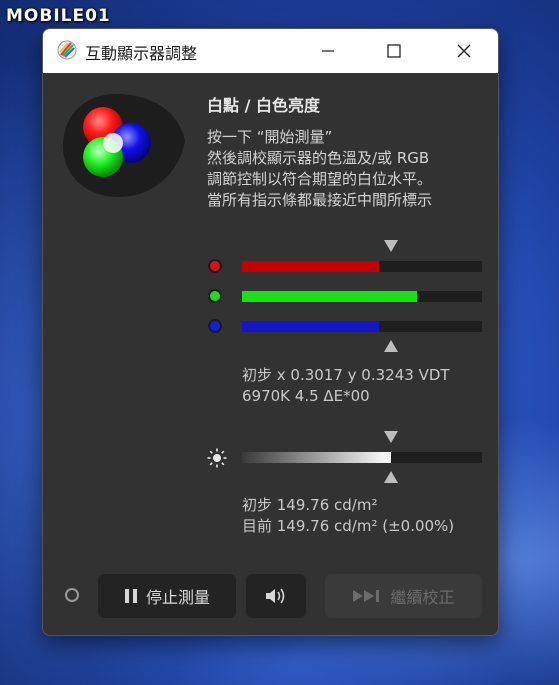  What do you see at coordinates (58, 16) in the screenshot?
I see `watermark-logo: MOBILE01` at bounding box center [58, 16].